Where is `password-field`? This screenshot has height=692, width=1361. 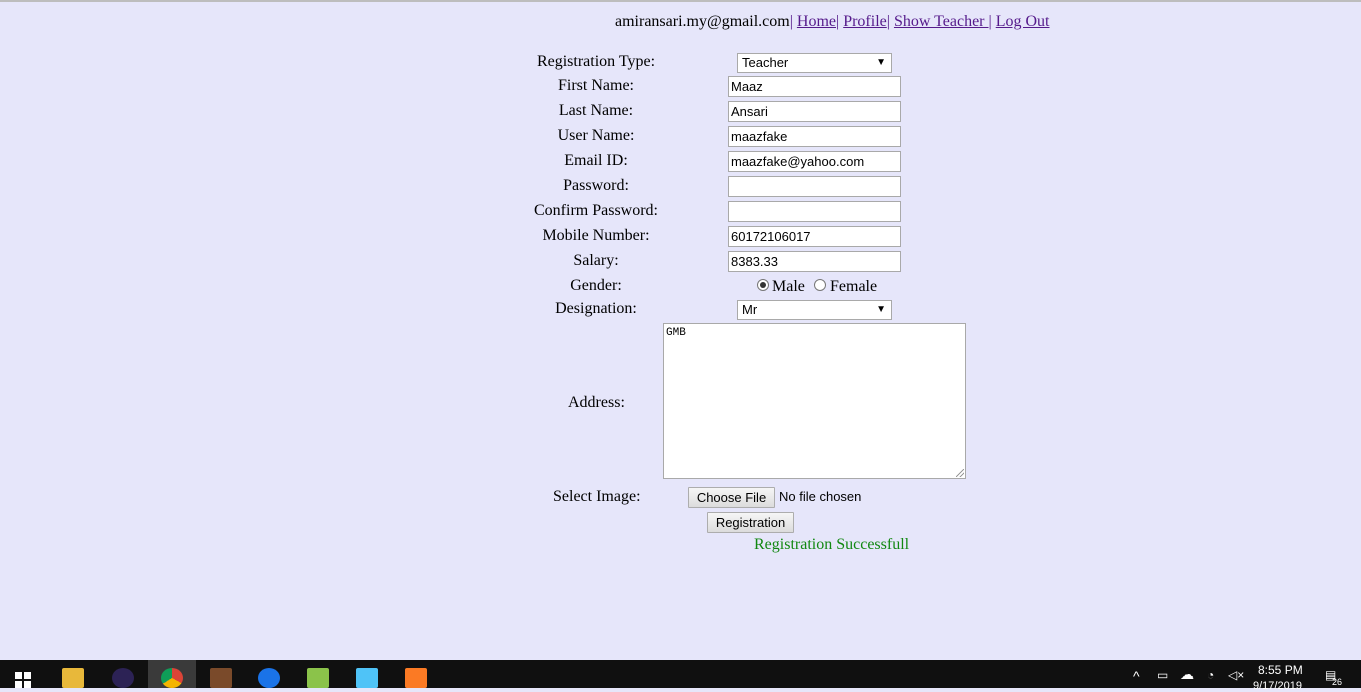 password-field is located at coordinates (814, 186).